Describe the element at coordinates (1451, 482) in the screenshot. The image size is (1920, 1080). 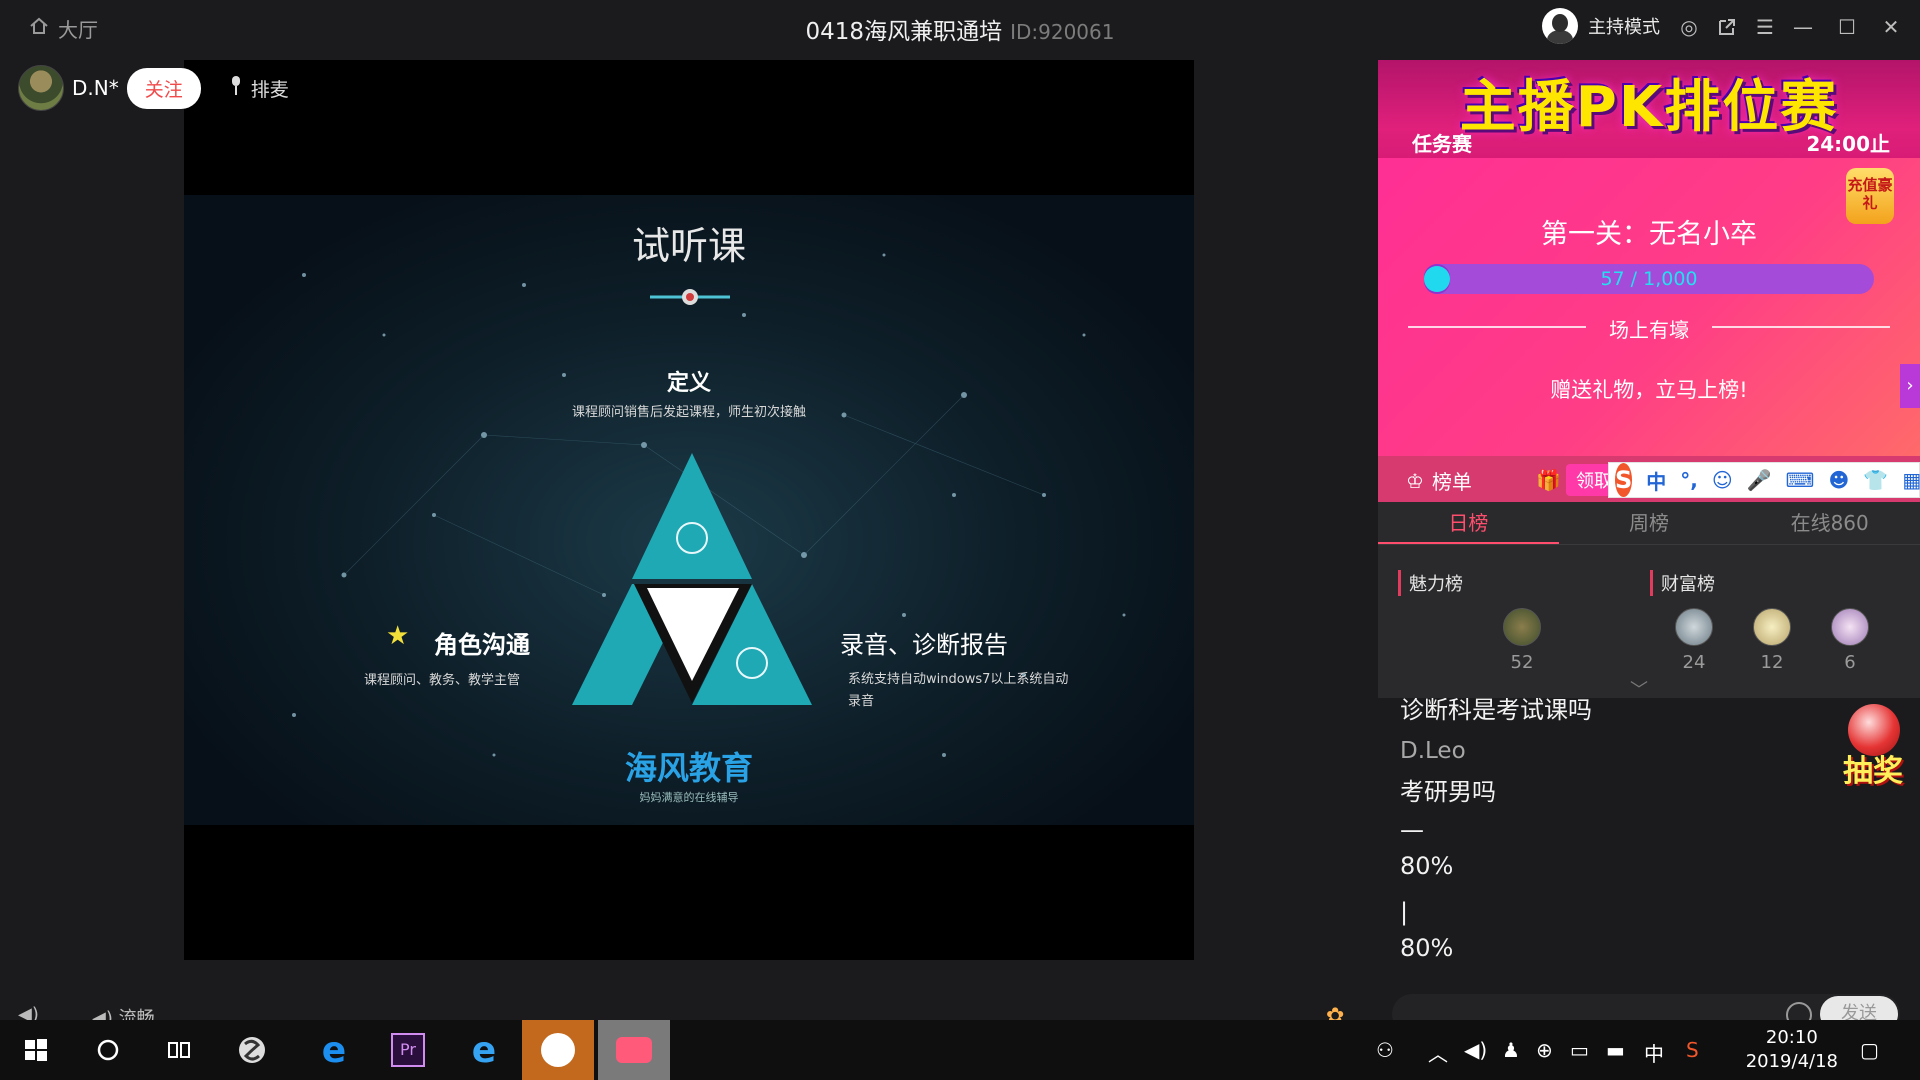
I see `leaderboard-label: 榜单` at that location.